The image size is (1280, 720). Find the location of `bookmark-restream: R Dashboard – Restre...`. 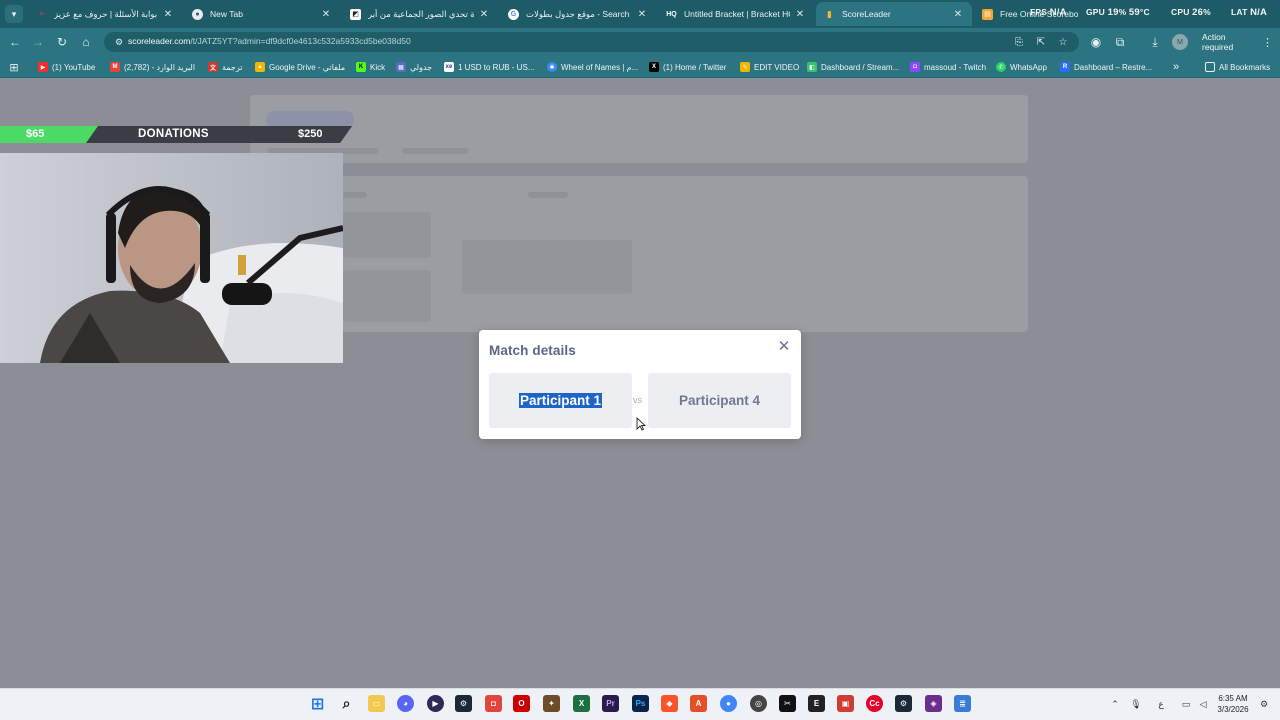

bookmark-restream: R Dashboard – Restre... is located at coordinates (1106, 67).